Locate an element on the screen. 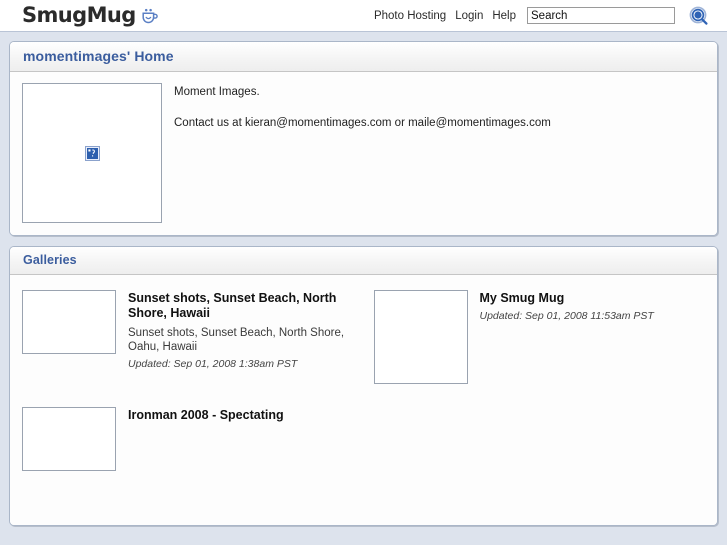 Image resolution: width=727 pixels, height=545 pixels. search-input is located at coordinates (601, 15).